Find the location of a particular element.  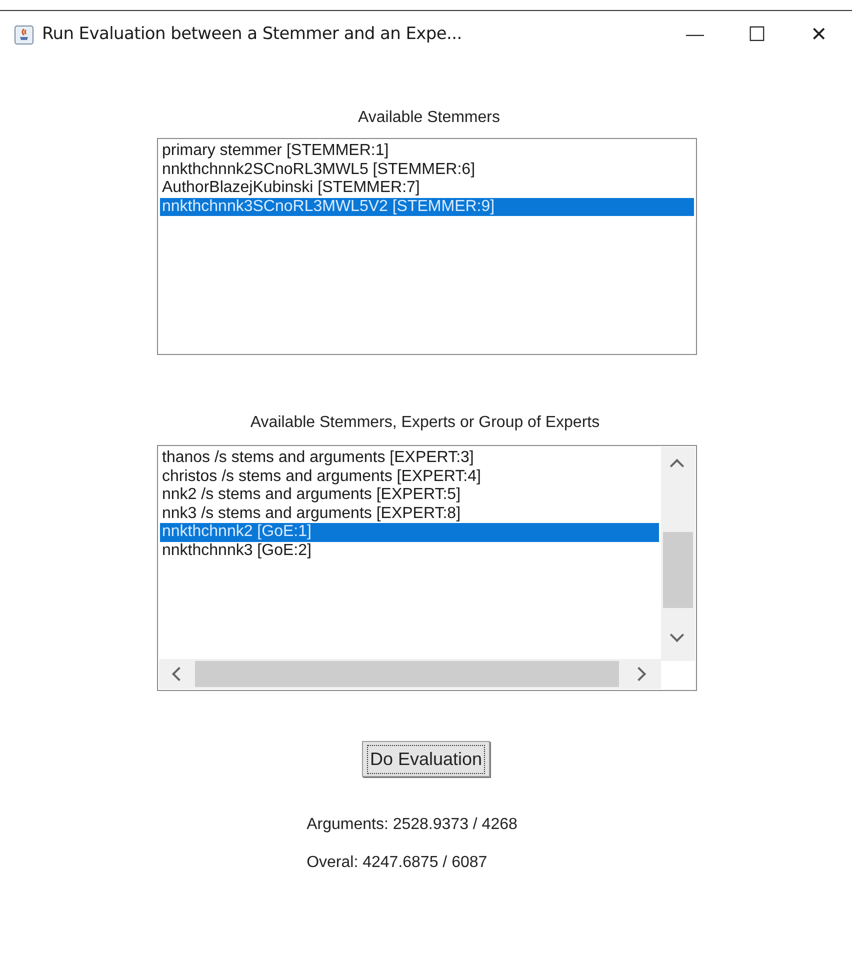

app-icon is located at coordinates (24, 34).